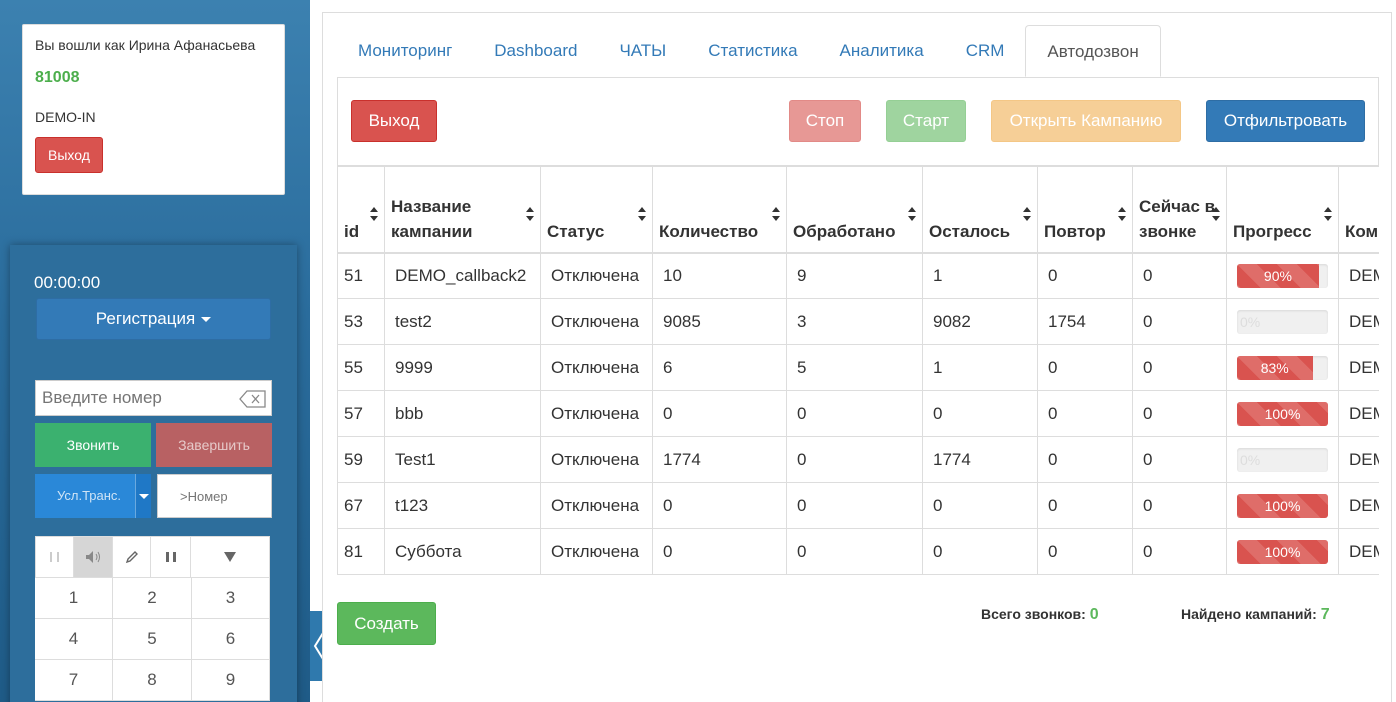 The width and height of the screenshot is (1396, 702). Describe the element at coordinates (55, 557) in the screenshot. I see `hold-toggle` at that location.